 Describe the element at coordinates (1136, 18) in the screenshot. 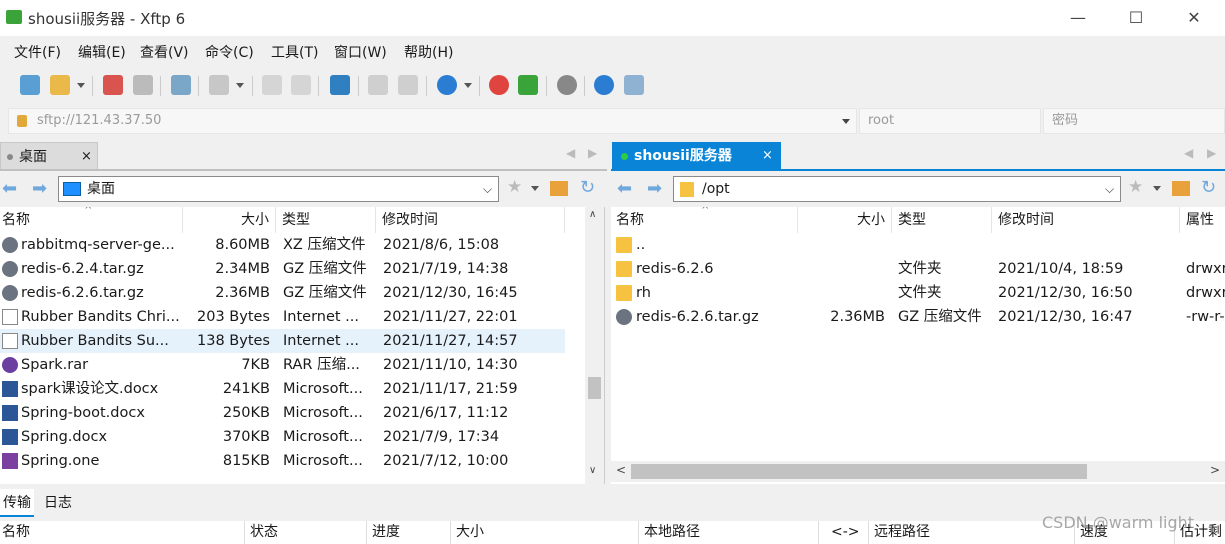

I see `maximize-button: ☐` at that location.